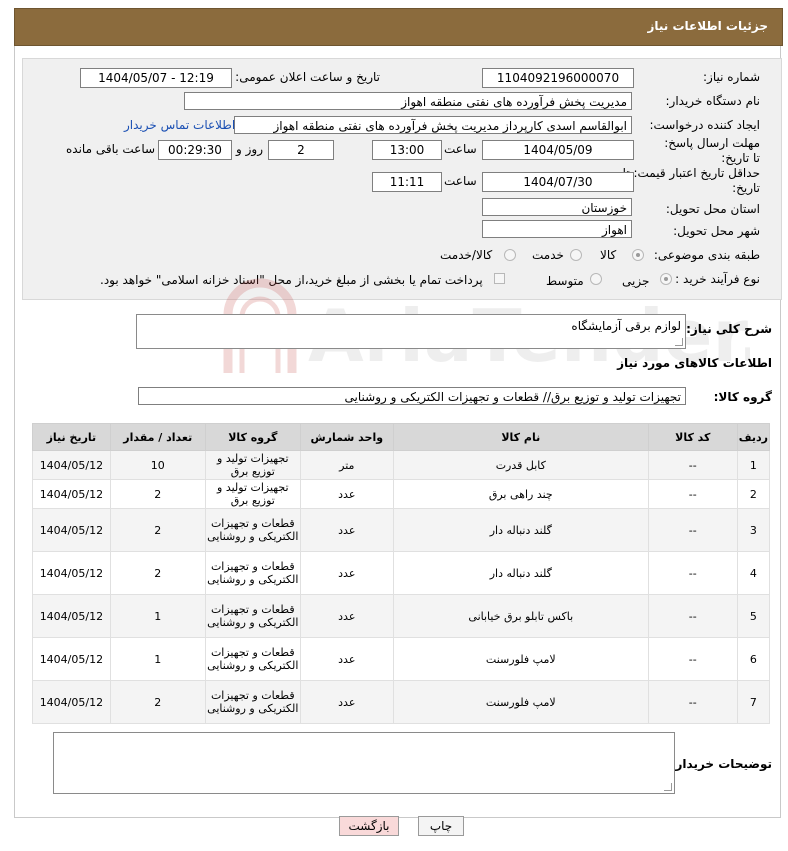 Image resolution: width=788 pixels, height=851 pixels. Describe the element at coordinates (721, 764) in the screenshot. I see `buyer-notes-label: توضیحات خریدار:` at that location.